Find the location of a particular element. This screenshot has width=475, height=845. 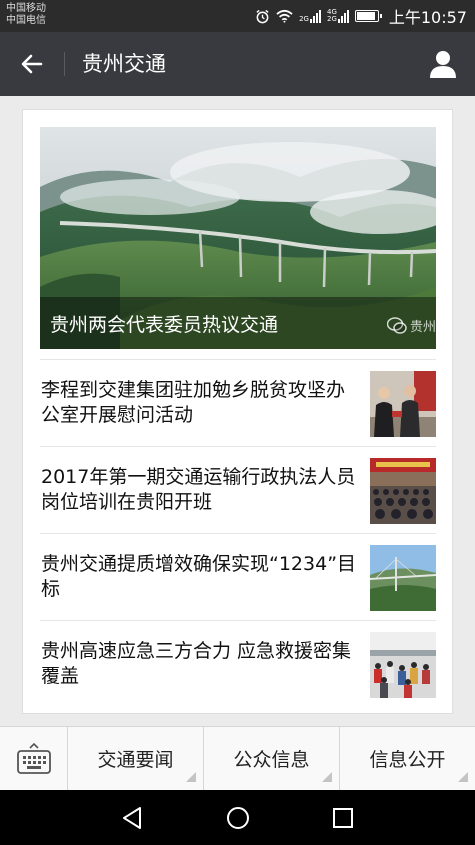

alarm-icon is located at coordinates (262, 16).